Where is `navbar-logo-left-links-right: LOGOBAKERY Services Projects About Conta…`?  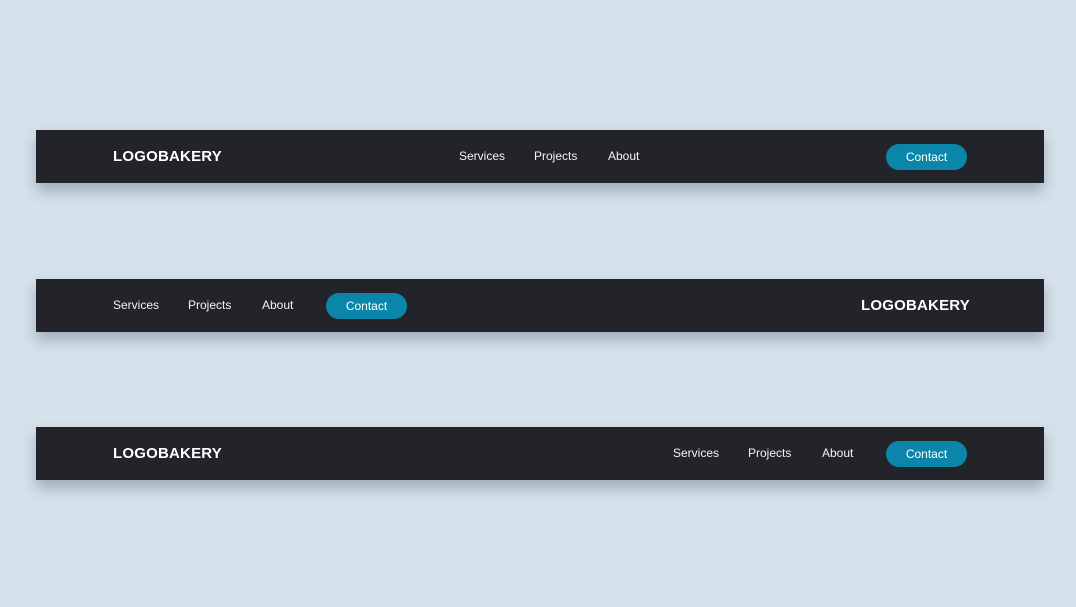
navbar-logo-left-links-right: LOGOBAKERY Services Projects About Conta… is located at coordinates (540, 453).